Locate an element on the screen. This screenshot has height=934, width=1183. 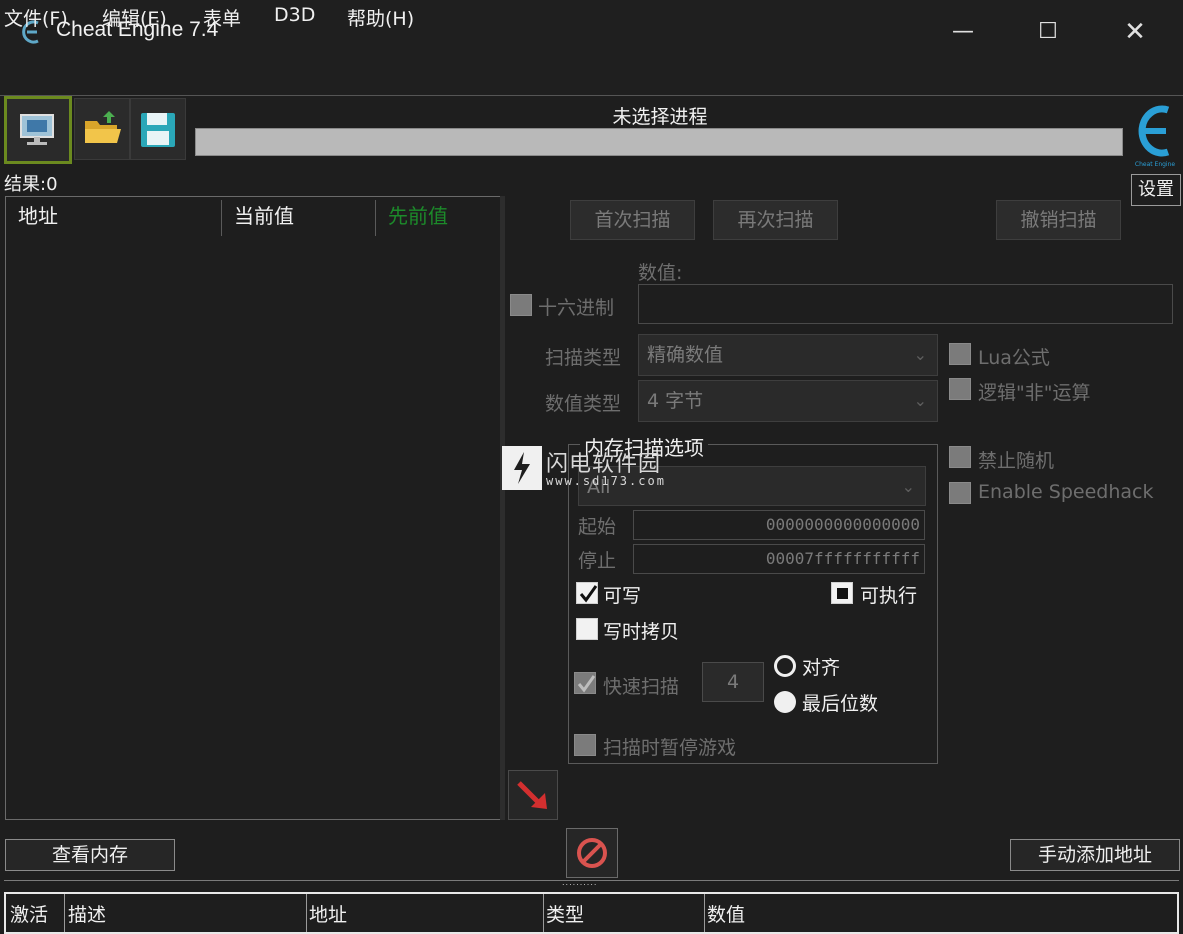
alignment-radio is located at coordinates (785, 666).